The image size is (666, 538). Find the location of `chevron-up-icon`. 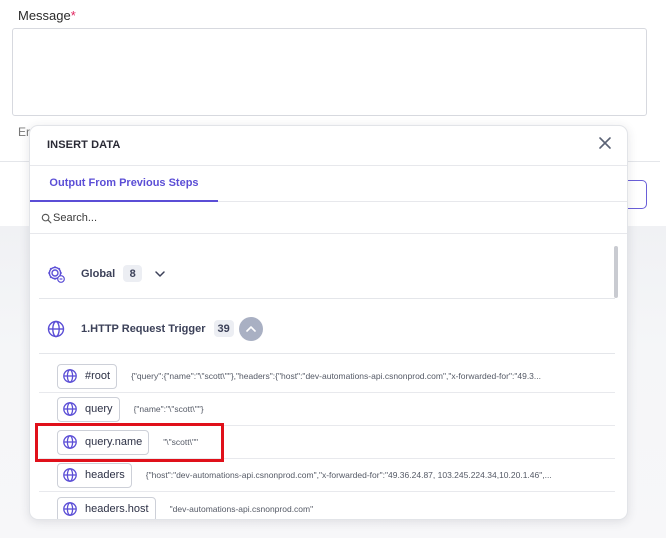

chevron-up-icon is located at coordinates (250, 328).